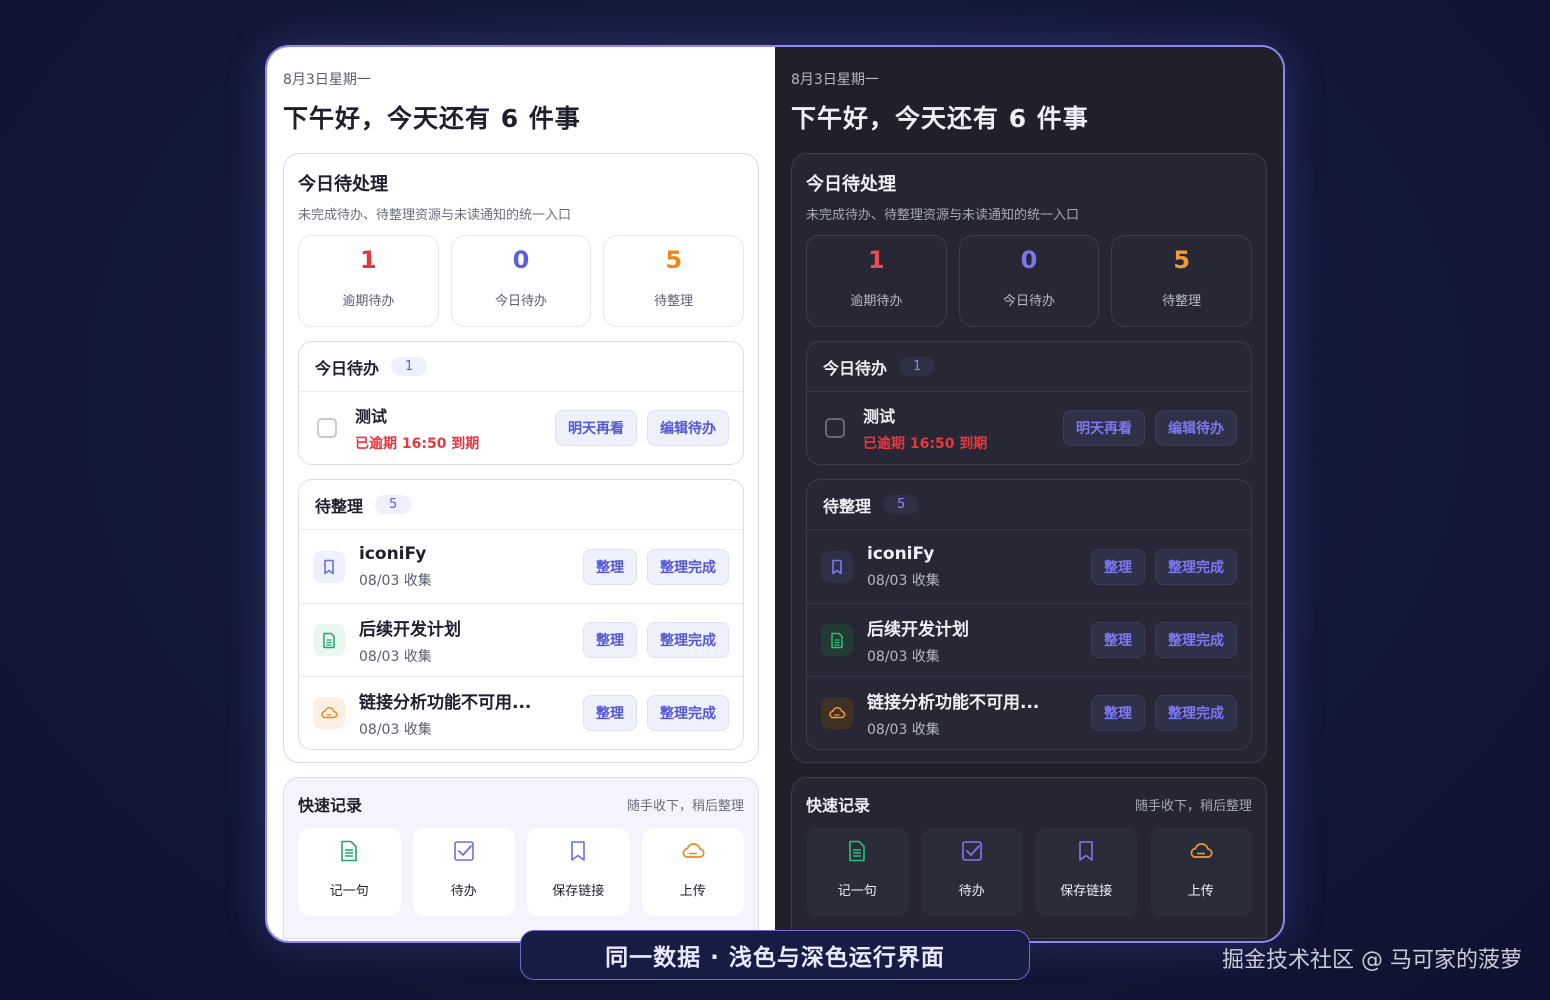  I want to click on cloud-icon, so click(837, 713).